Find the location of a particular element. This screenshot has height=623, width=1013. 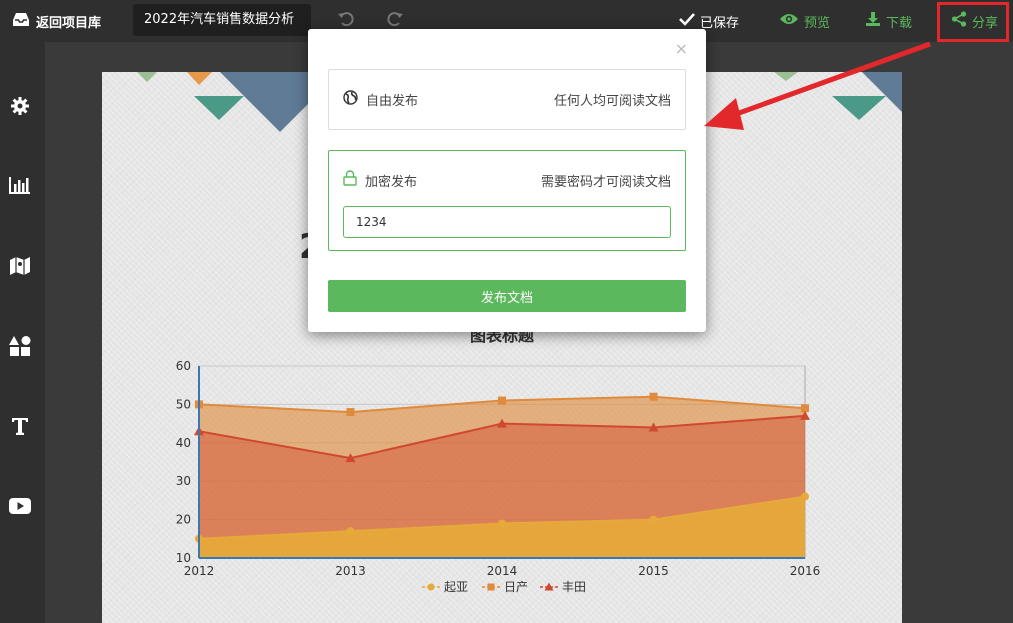

inbox-icon is located at coordinates (21, 21).